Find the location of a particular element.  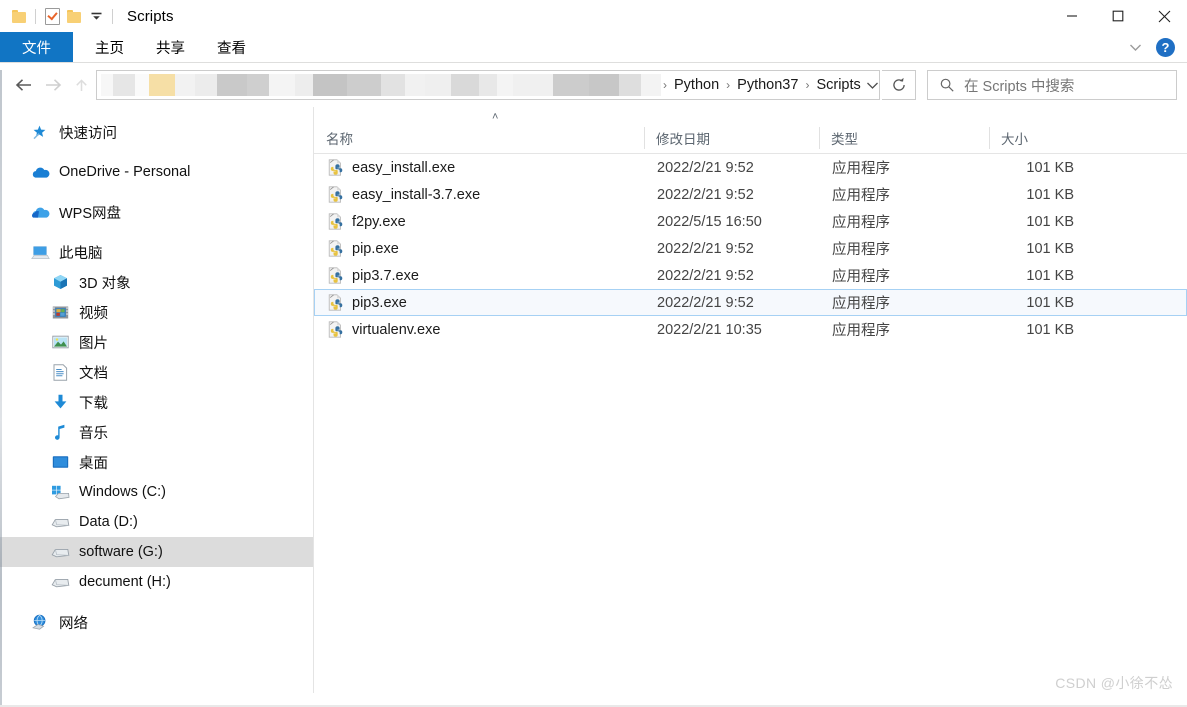

search-input: 在 Scripts 中搜索 is located at coordinates (1052, 85).